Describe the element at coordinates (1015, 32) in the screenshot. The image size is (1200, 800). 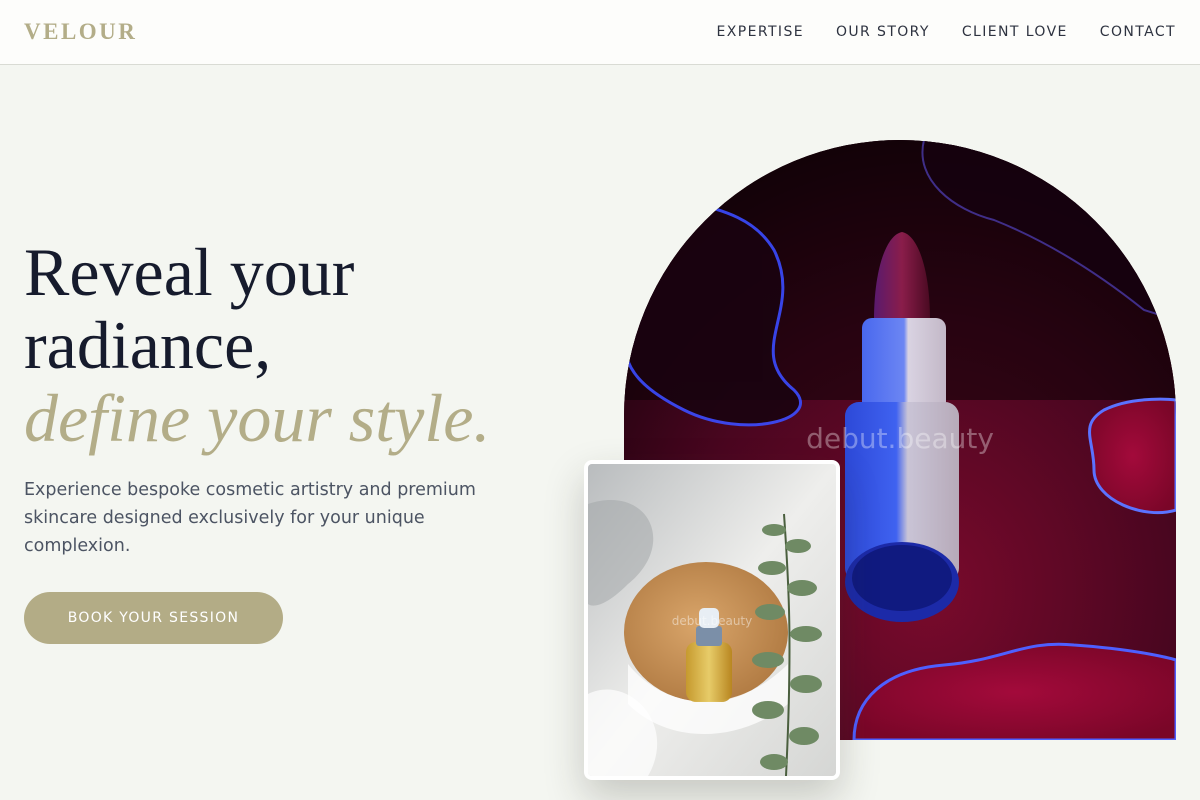
I see `nav-link-client-love: CLIENT LOVE` at that location.